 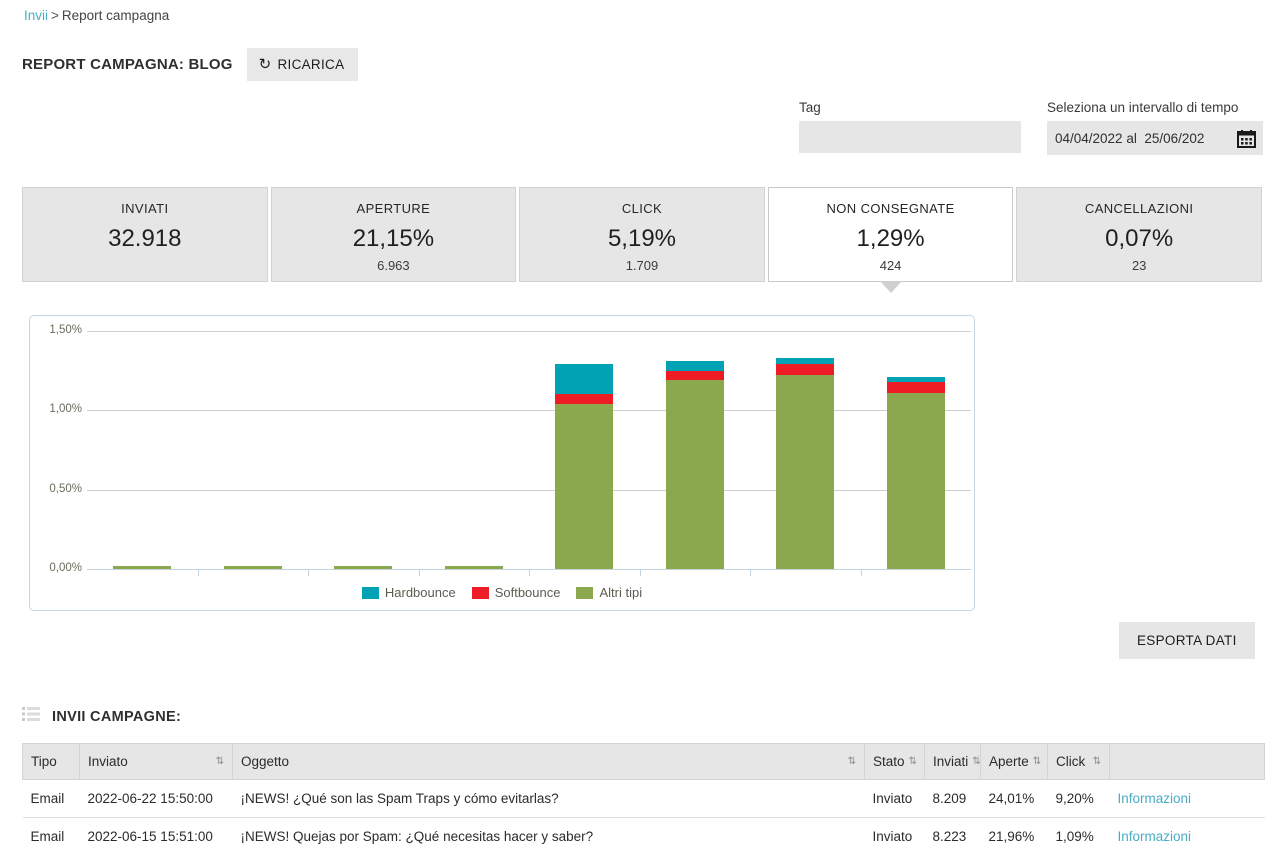 What do you see at coordinates (156, 761) in the screenshot?
I see `table-header-inviato: Inviato ⇅` at bounding box center [156, 761].